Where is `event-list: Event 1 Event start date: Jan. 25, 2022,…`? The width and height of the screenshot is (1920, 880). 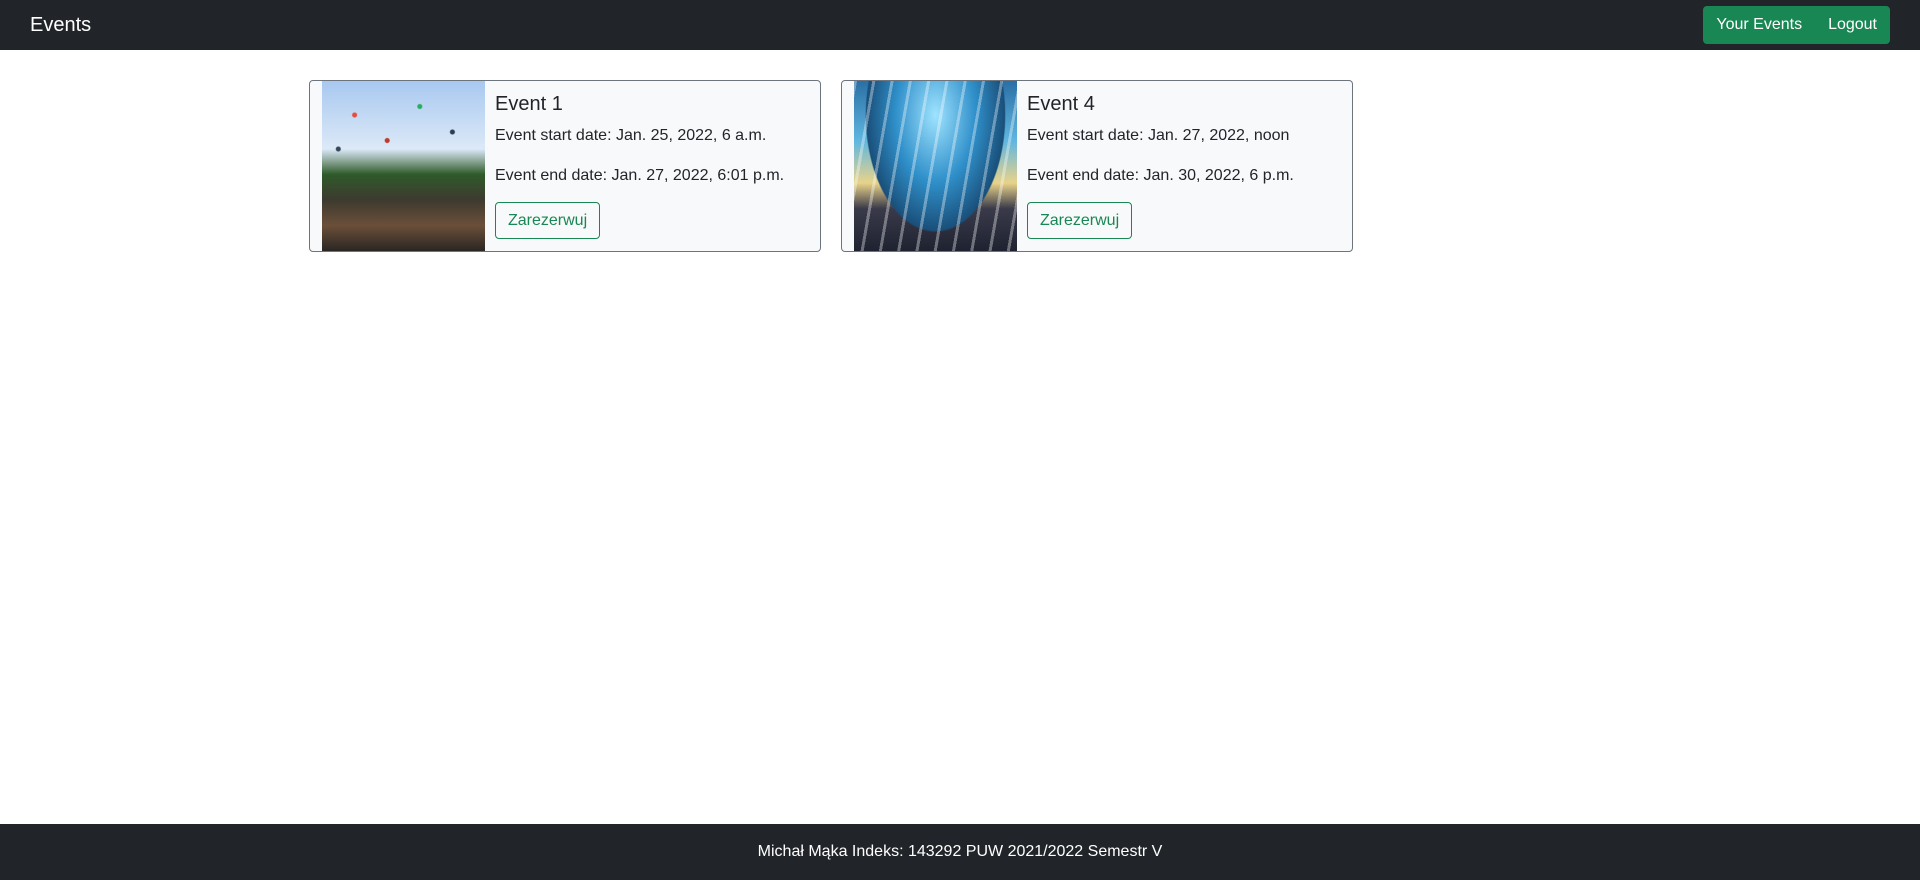 event-list: Event 1 Event start date: Jan. 25, 2022,… is located at coordinates (831, 166).